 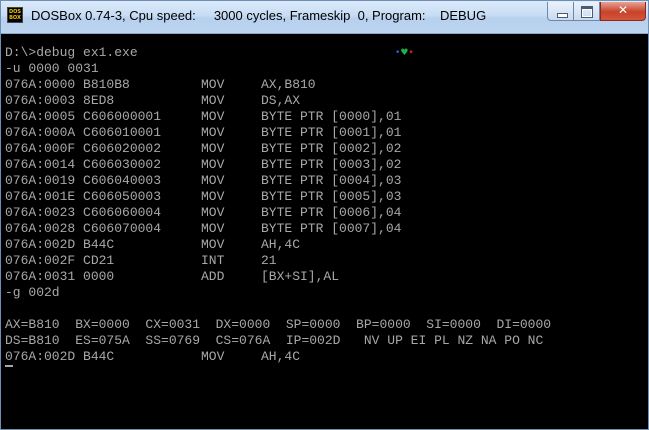 What do you see at coordinates (60, 260) in the screenshot?
I see `console-line-text: 076A:002F CD21` at bounding box center [60, 260].